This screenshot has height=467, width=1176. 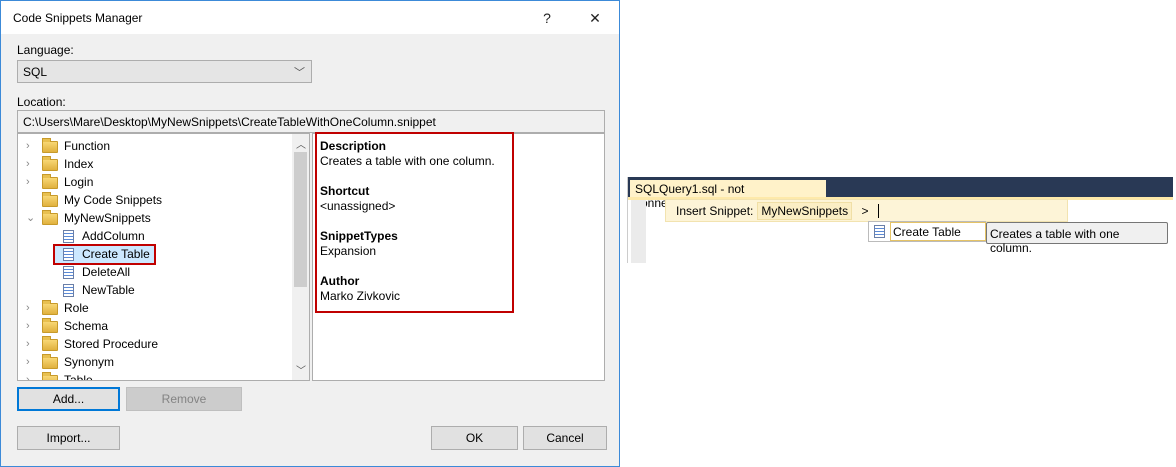 What do you see at coordinates (86, 326) in the screenshot?
I see `tree-item-label: Schema` at bounding box center [86, 326].